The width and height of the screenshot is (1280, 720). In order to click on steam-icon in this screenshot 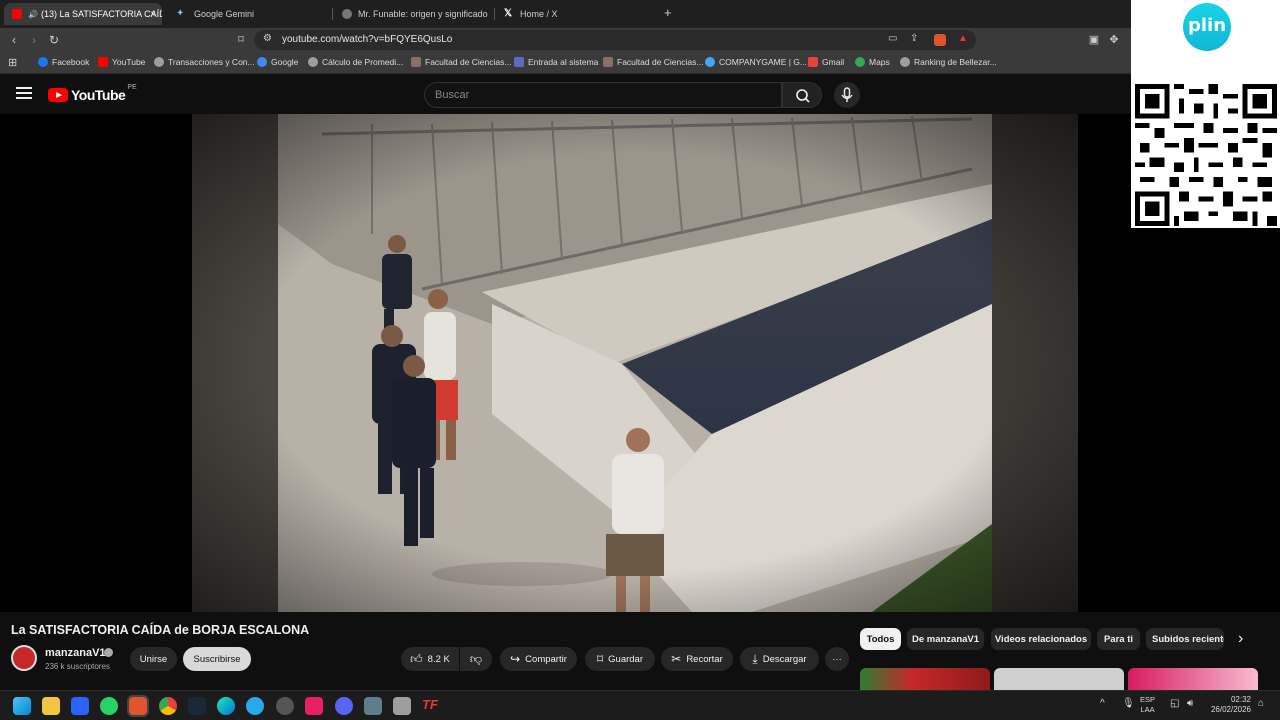, I will do `click(197, 706)`.